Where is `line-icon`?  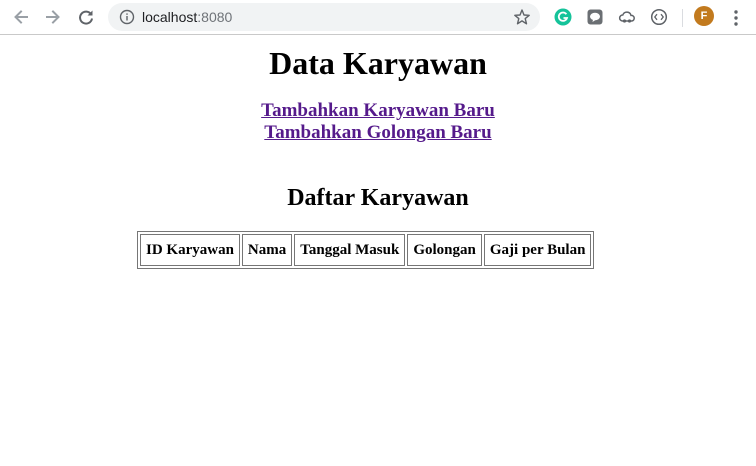 line-icon is located at coordinates (595, 17).